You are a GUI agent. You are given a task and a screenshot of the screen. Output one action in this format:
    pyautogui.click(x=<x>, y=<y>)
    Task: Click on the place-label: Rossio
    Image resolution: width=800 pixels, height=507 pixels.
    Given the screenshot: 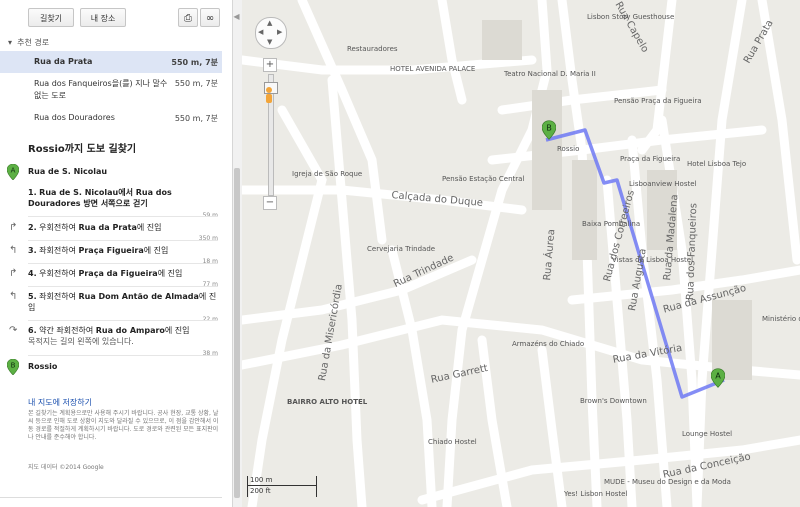 What is the action you would take?
    pyautogui.click(x=568, y=149)
    